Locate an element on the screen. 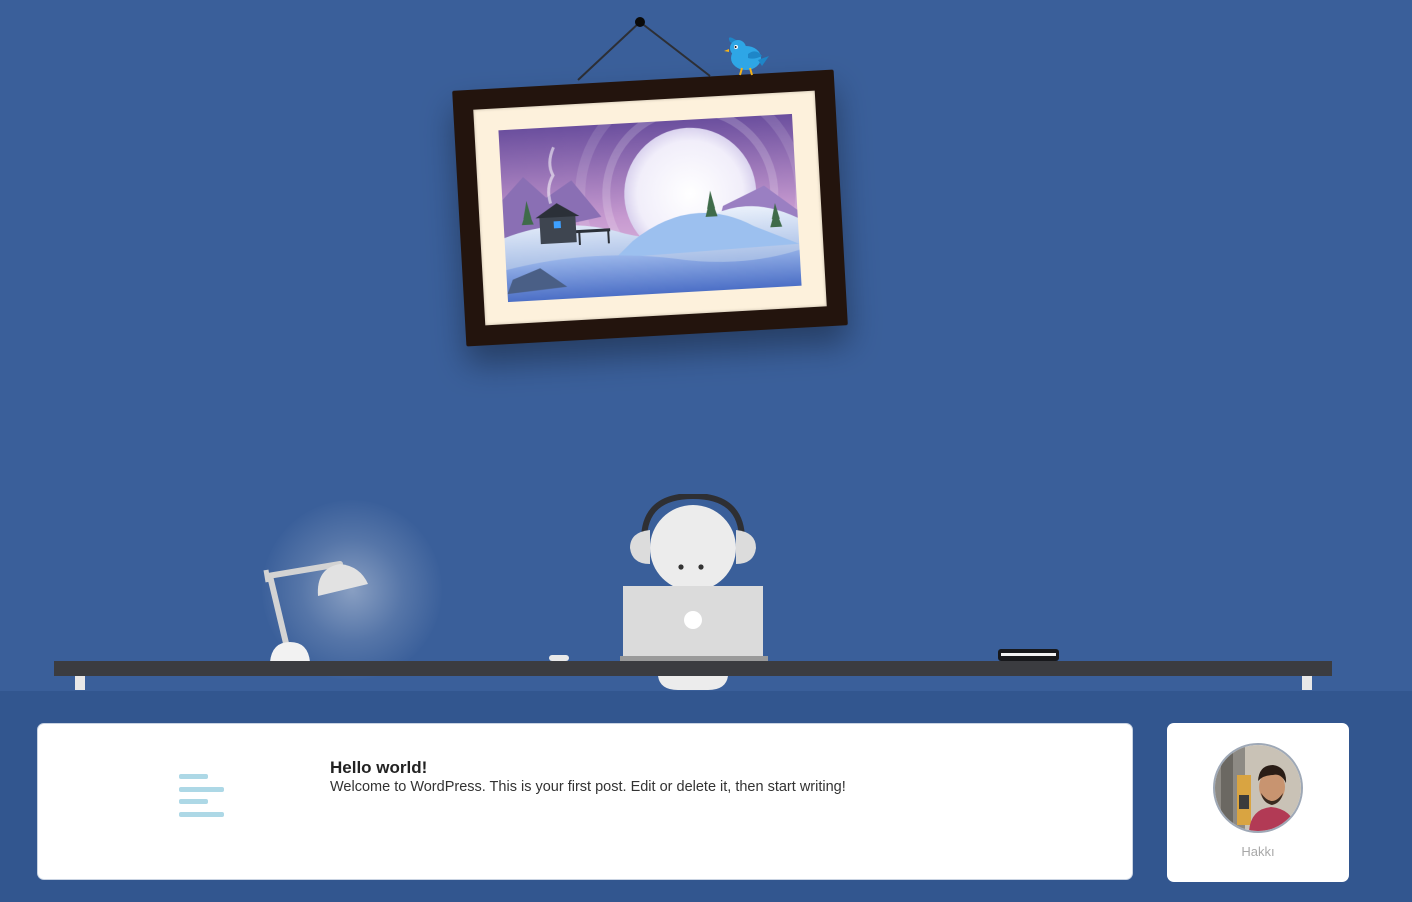  bird-icon is located at coordinates (746, 56).